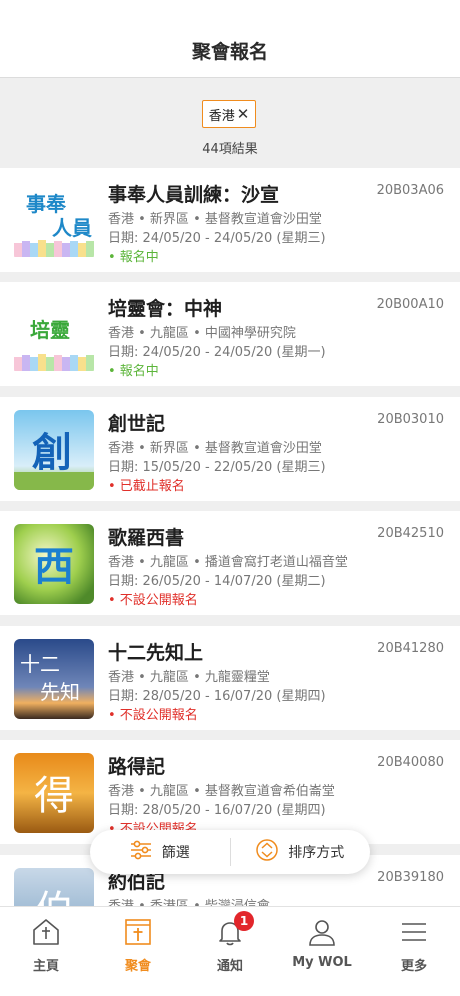 Image resolution: width=460 pixels, height=996 pixels. I want to click on bottom-tab-bar: 主頁 聚會 1 通知 My WOL 更多, so click(230, 951).